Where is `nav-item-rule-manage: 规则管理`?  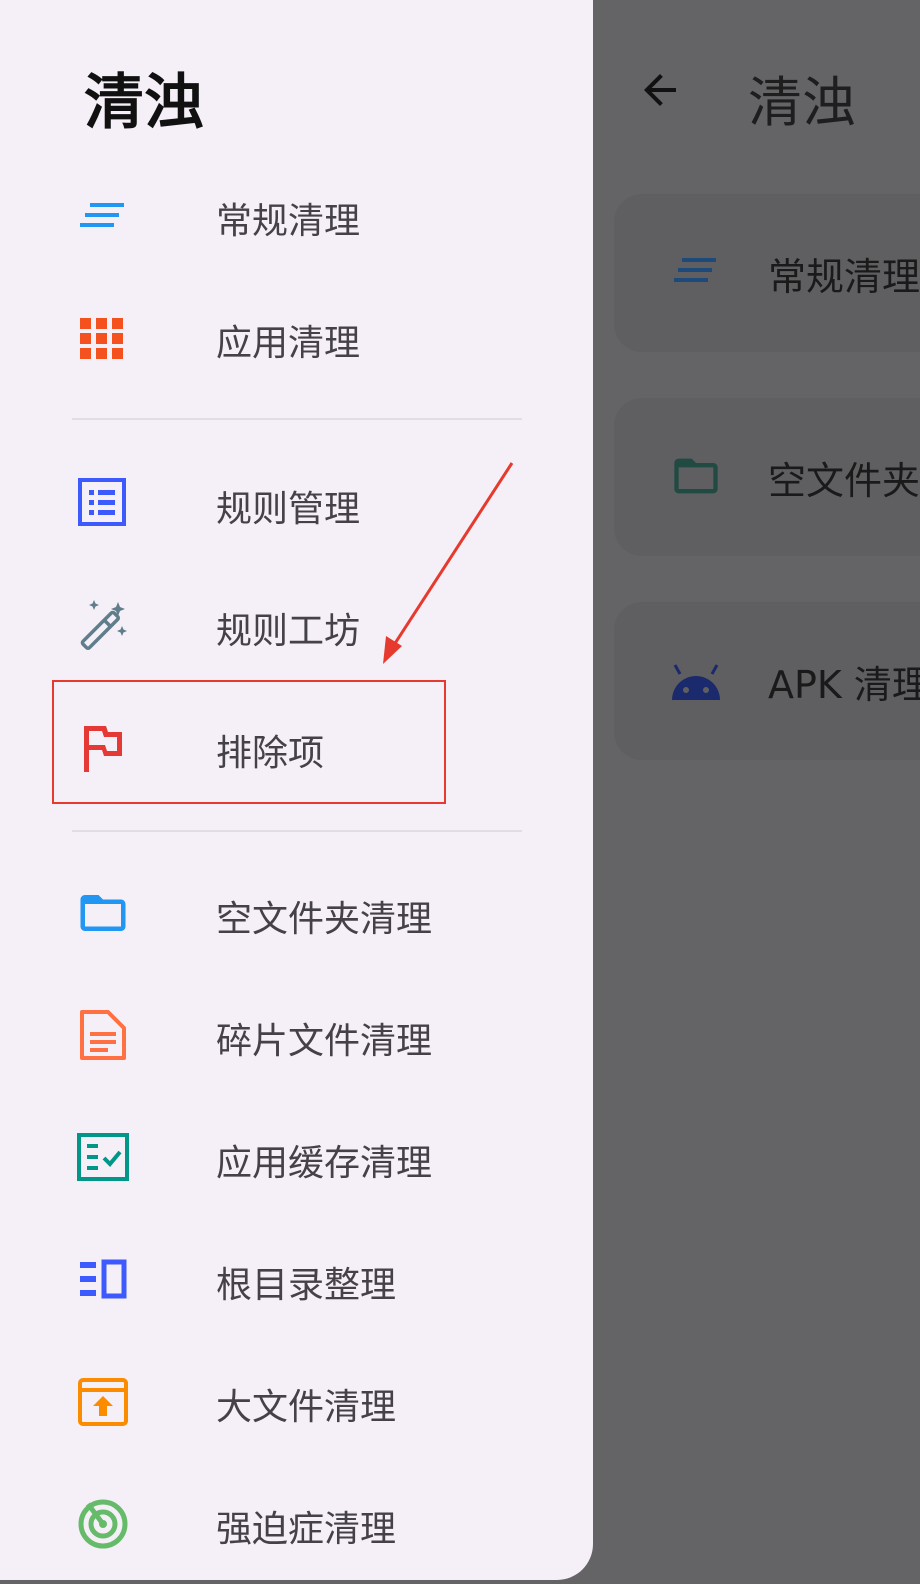 nav-item-rule-manage: 规则管理 is located at coordinates (296, 503).